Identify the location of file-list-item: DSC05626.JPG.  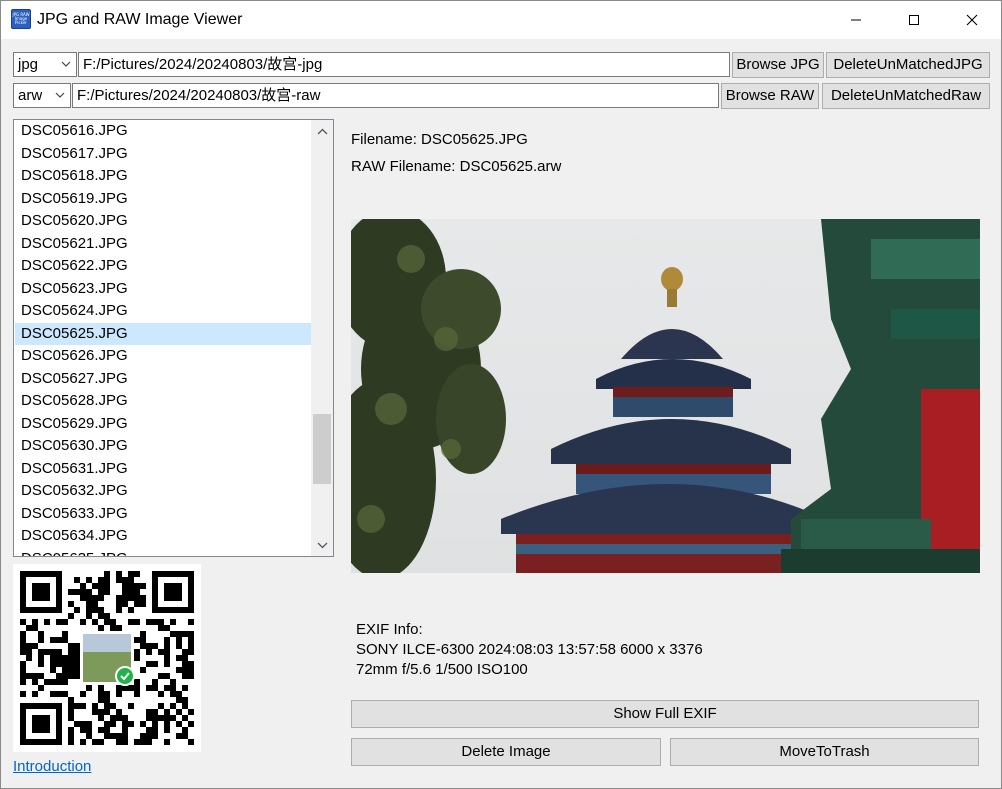
(163, 356).